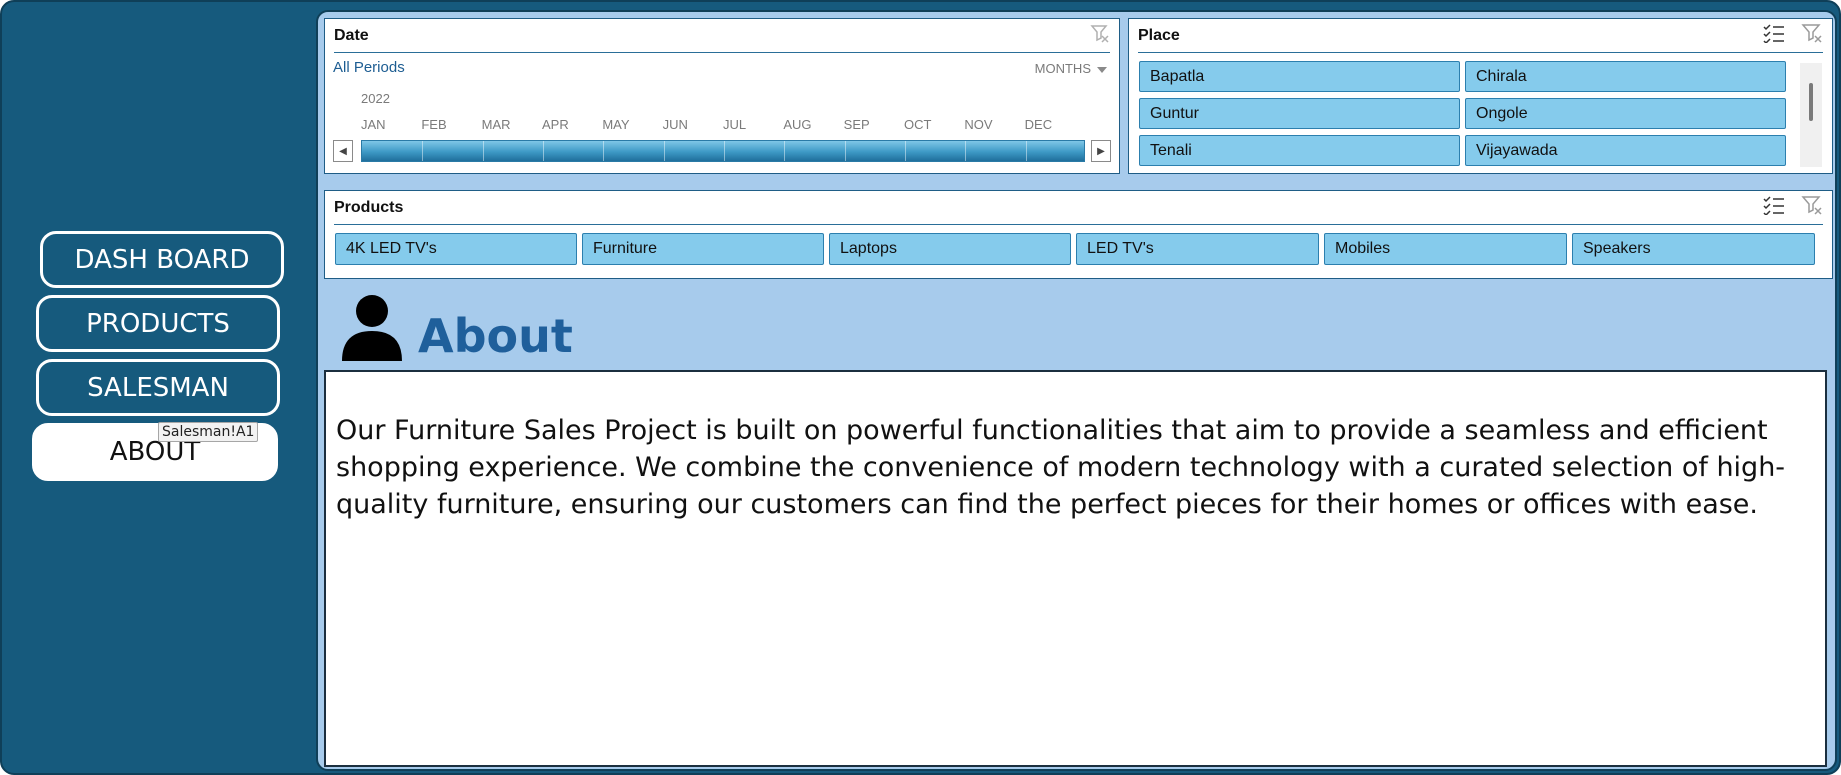  Describe the element at coordinates (1177, 76) in the screenshot. I see `place-item-label: Bapatla` at that location.